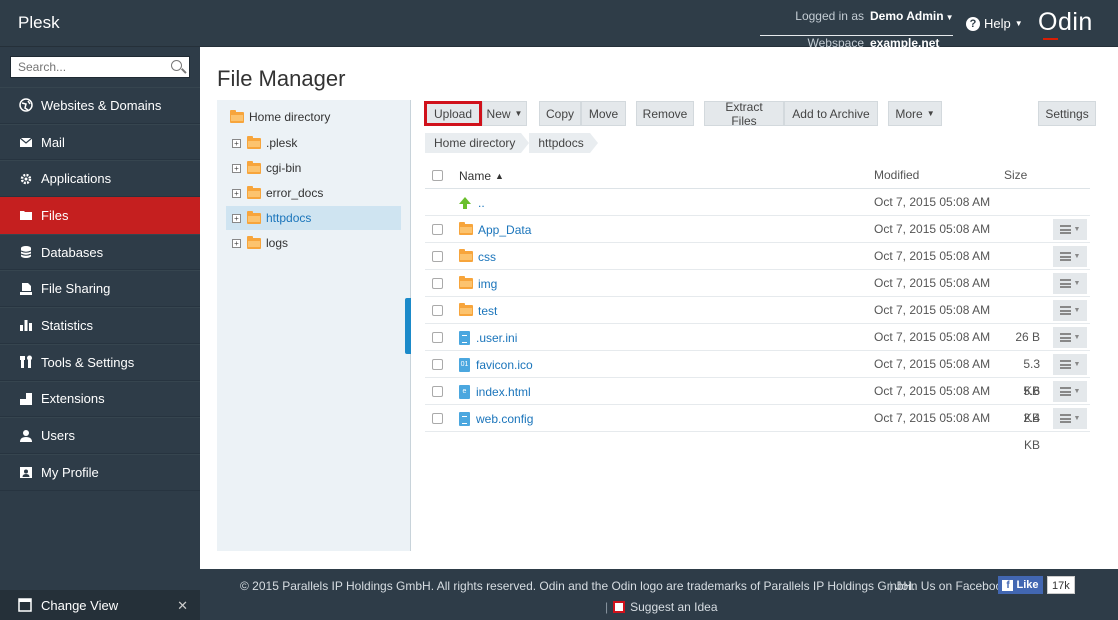 This screenshot has width=1118, height=620. I want to click on sidebar-item-statistics: Statistics, so click(100, 325).